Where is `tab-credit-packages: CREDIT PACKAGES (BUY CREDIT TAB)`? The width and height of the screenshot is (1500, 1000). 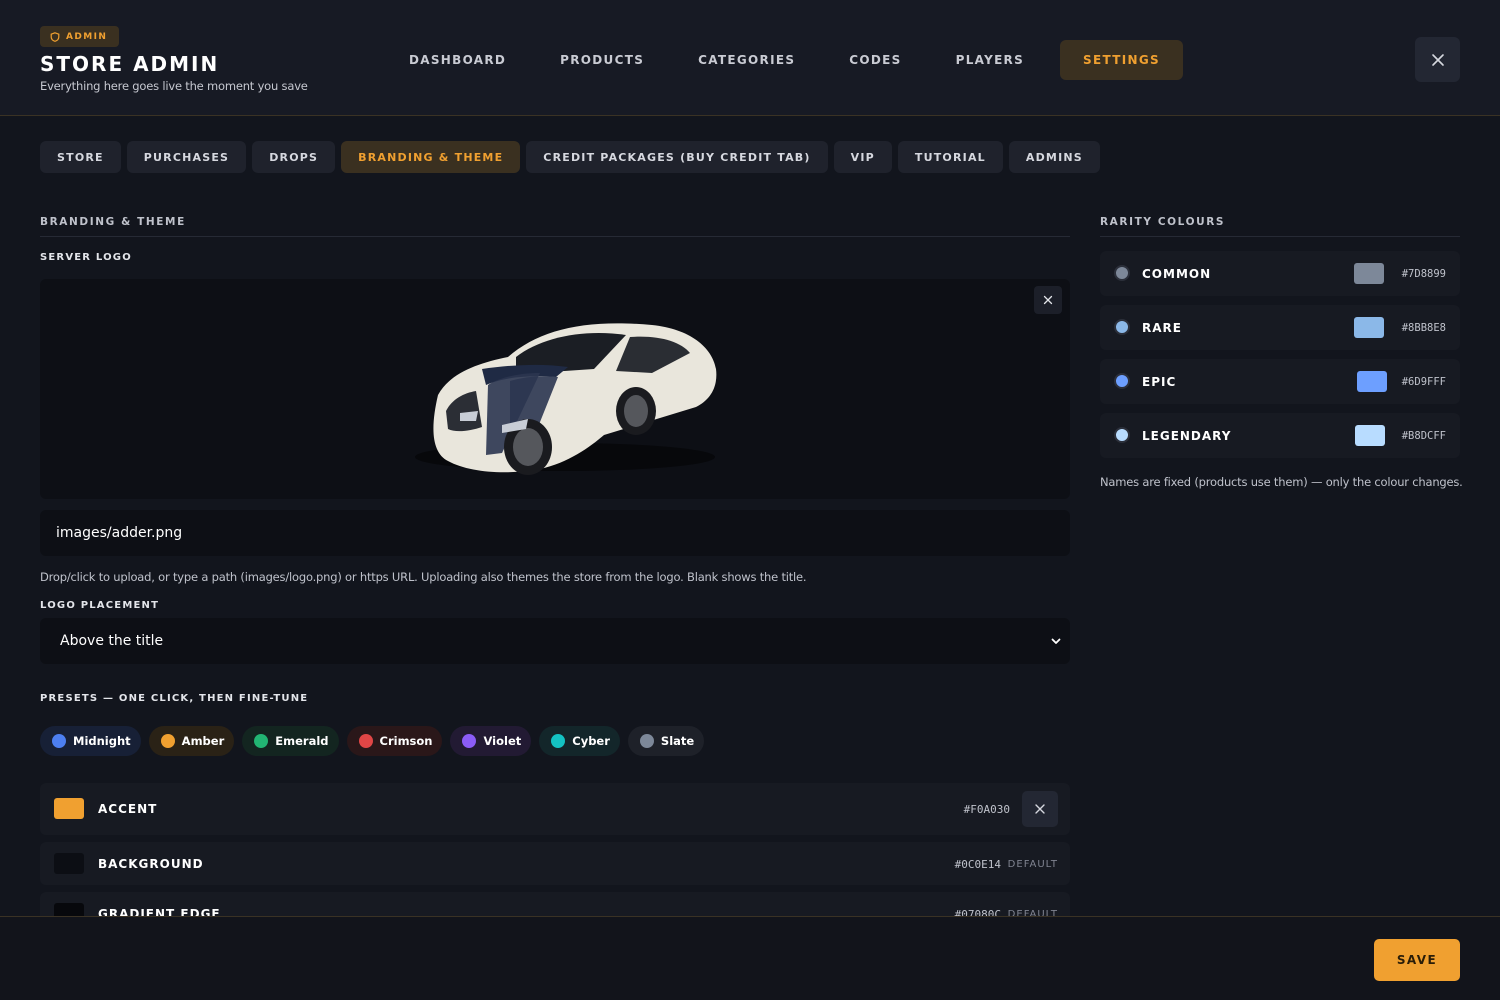 tab-credit-packages: CREDIT PACKAGES (BUY CREDIT TAB) is located at coordinates (677, 157).